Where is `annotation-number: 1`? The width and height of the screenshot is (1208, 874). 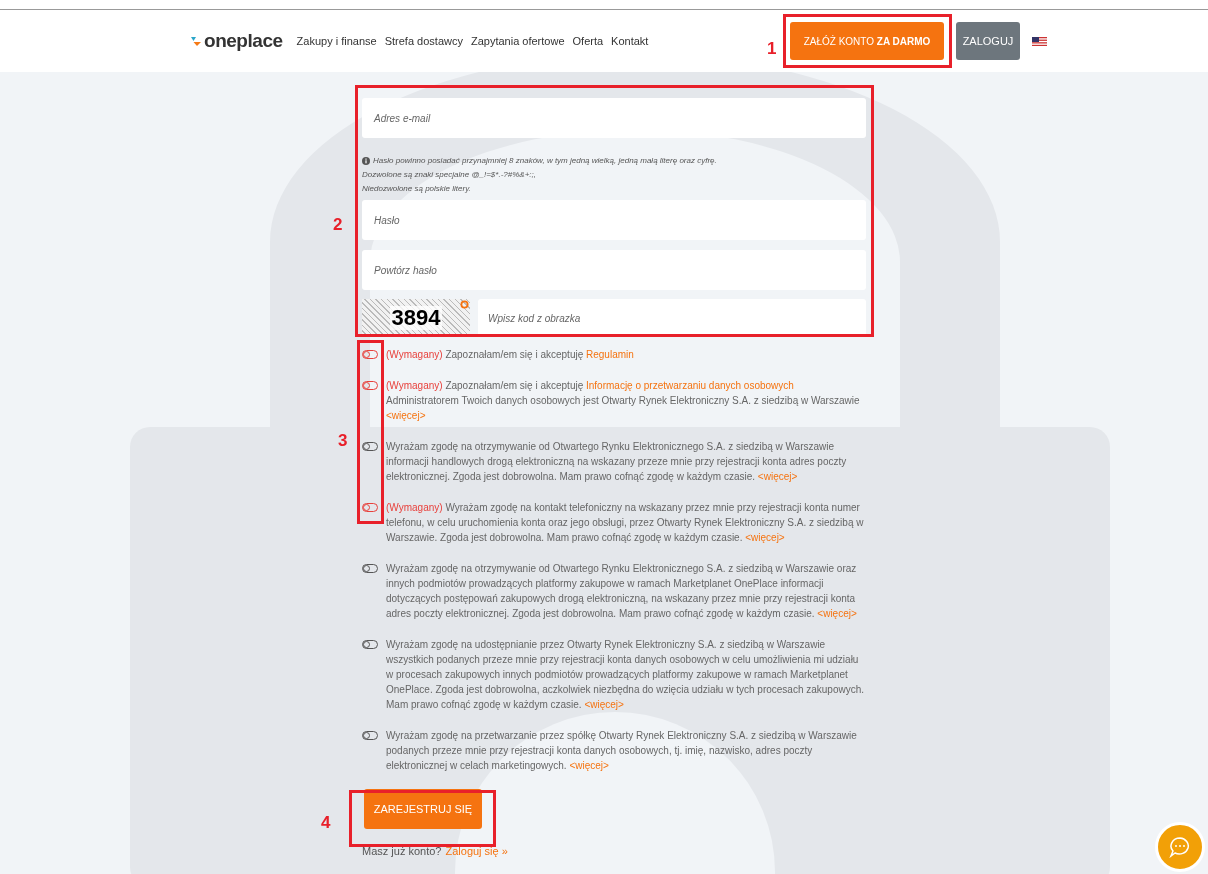 annotation-number: 1 is located at coordinates (772, 49).